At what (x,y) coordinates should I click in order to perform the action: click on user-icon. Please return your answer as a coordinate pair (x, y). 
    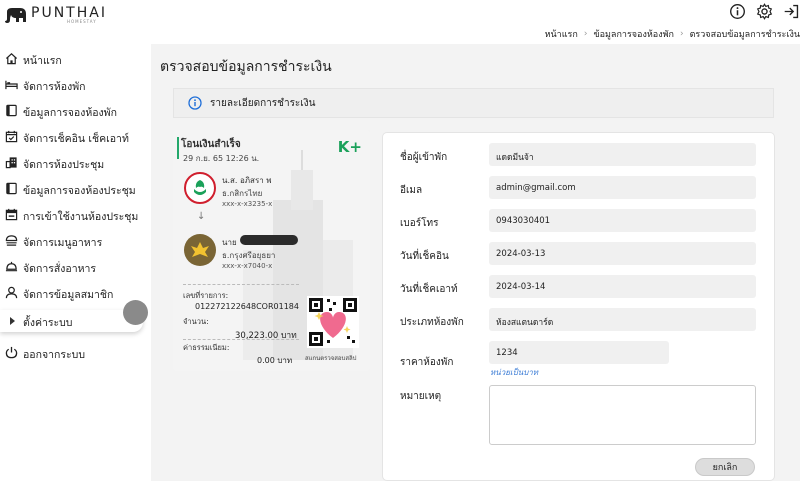
    Looking at the image, I should click on (11, 292).